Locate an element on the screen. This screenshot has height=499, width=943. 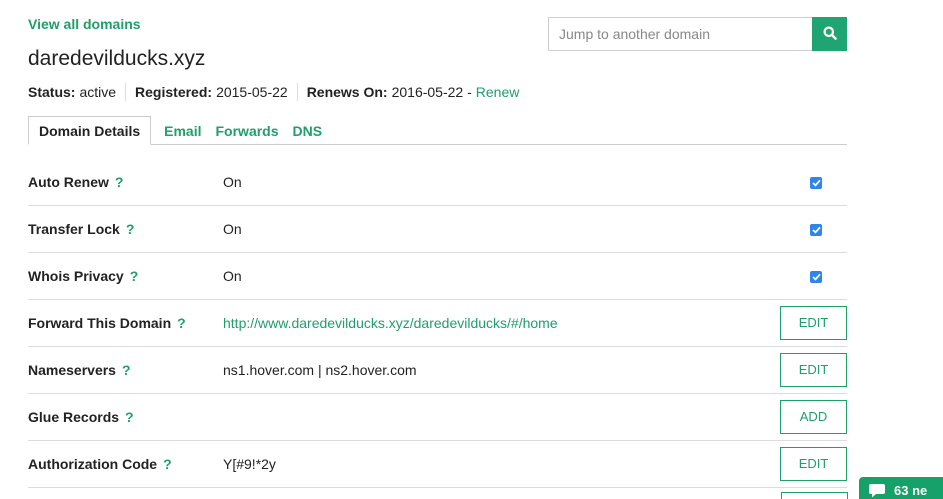
search-icon is located at coordinates (830, 34).